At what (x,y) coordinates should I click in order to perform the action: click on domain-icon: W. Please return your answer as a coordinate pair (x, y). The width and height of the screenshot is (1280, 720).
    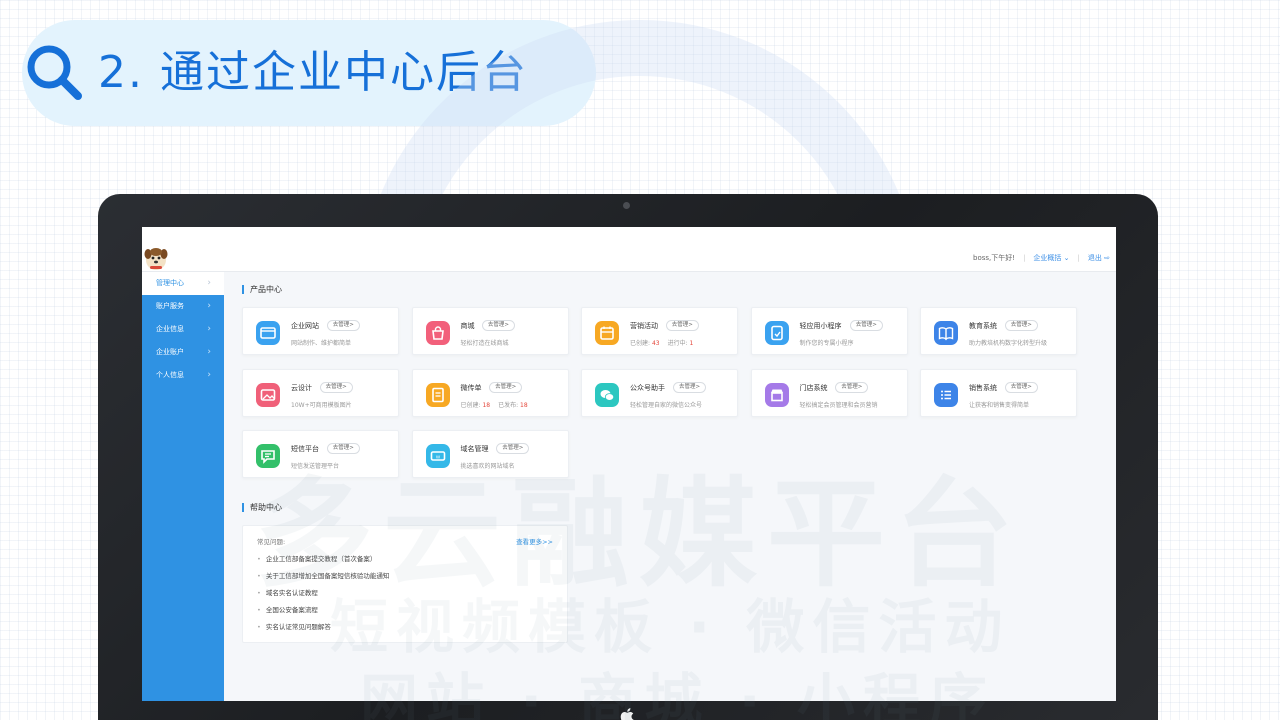
    Looking at the image, I should click on (437, 456).